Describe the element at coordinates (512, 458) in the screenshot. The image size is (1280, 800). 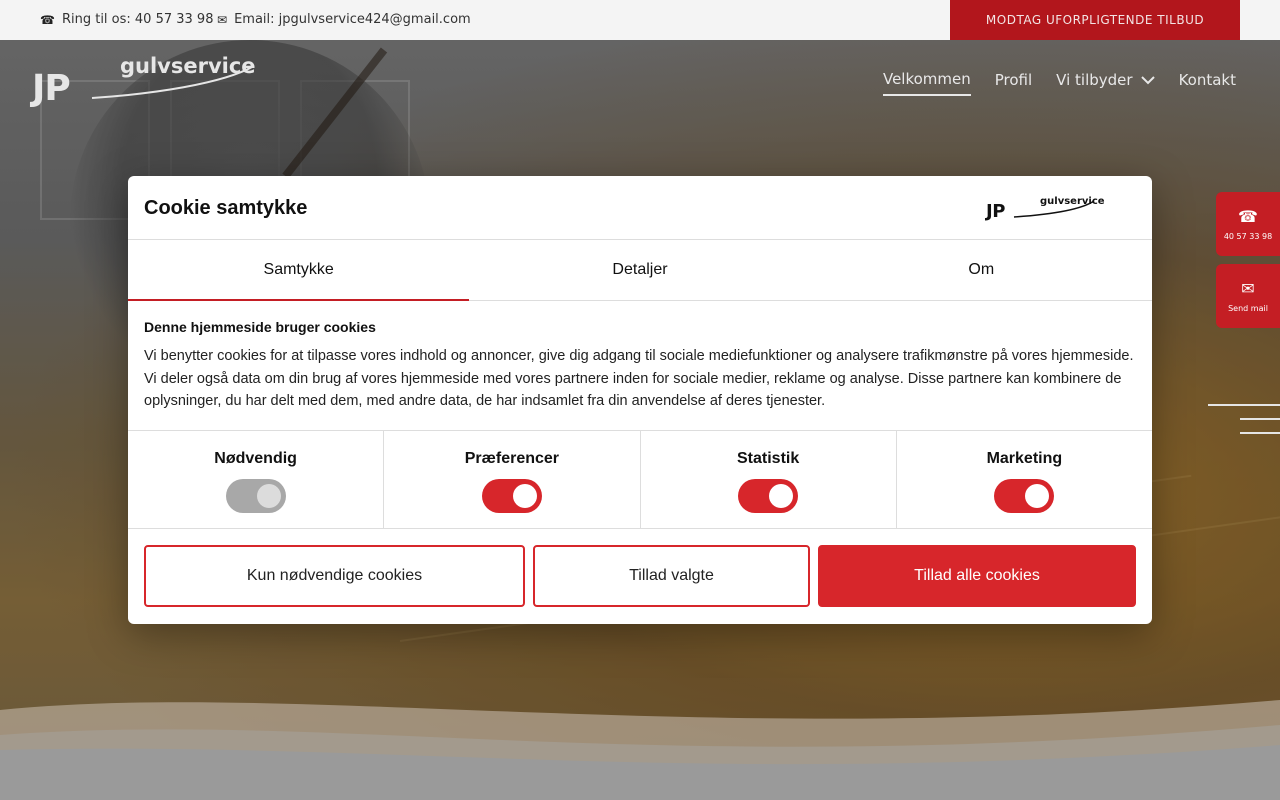
I see `category-label: Præferencer` at that location.